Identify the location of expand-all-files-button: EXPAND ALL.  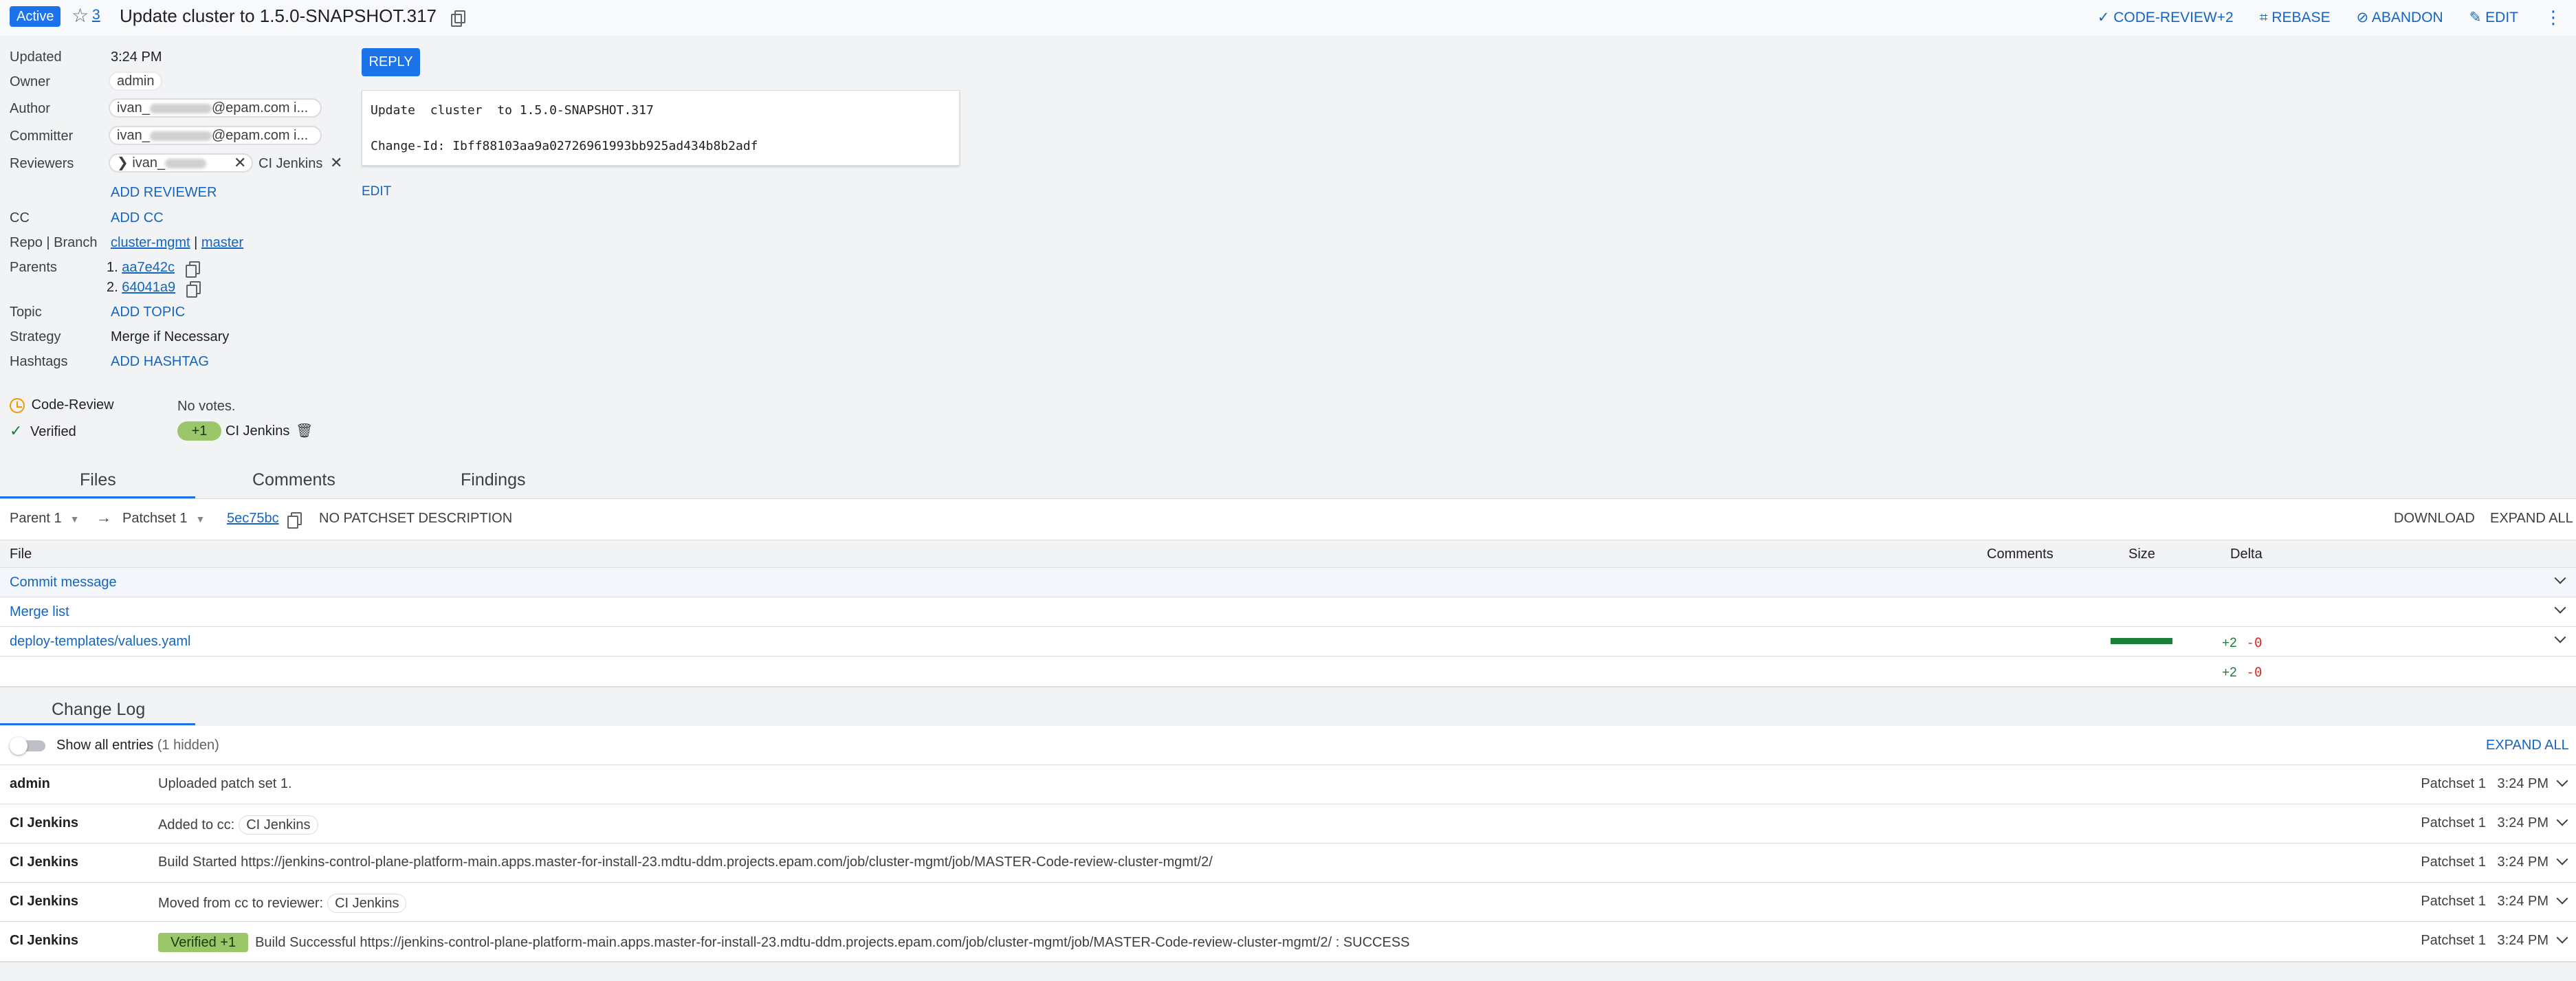
(2531, 519).